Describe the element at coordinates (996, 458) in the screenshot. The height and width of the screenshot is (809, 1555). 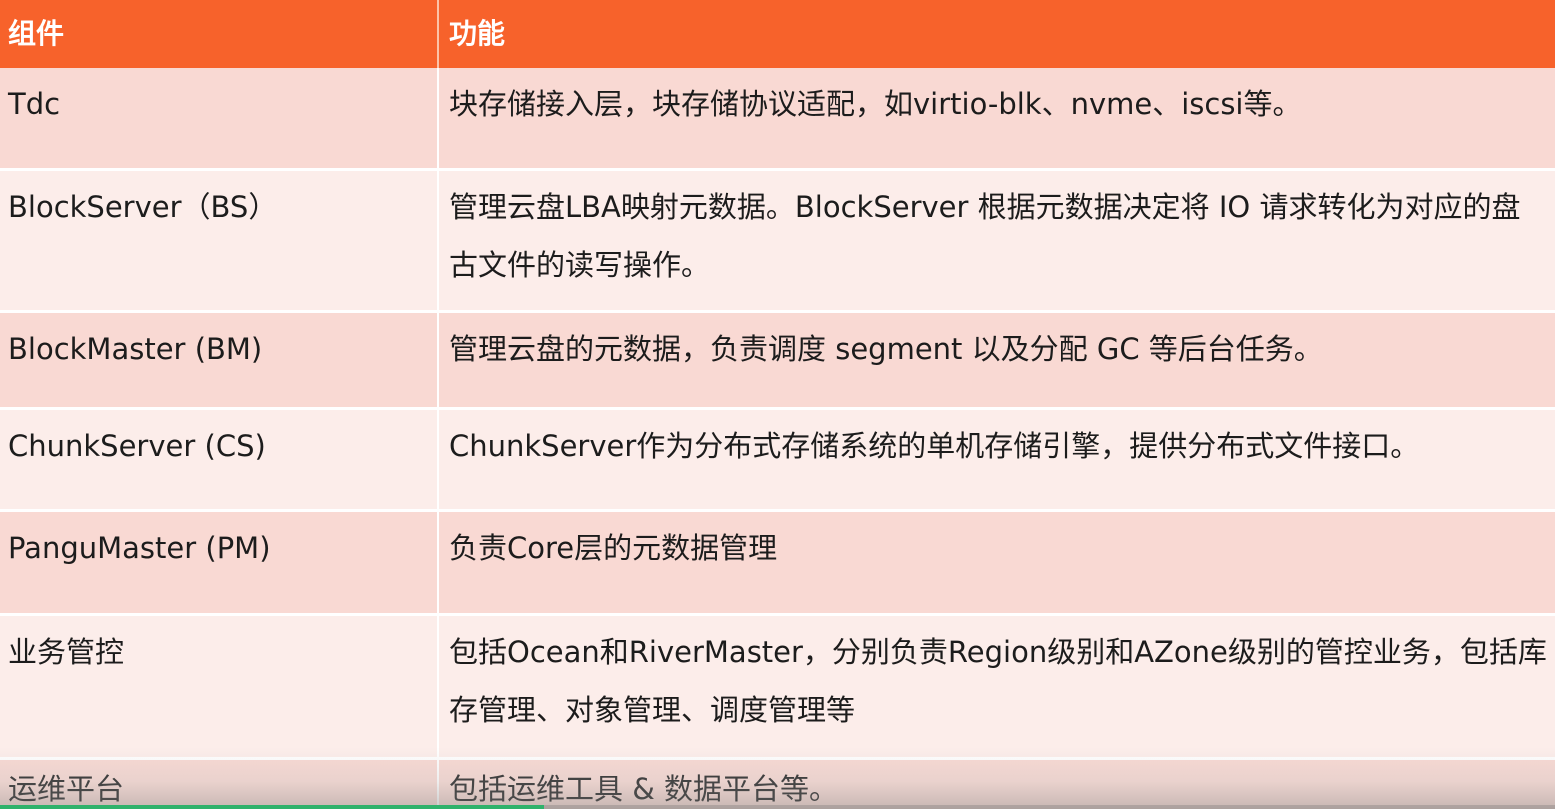
I see `row-chunkserver-function: ChunkServer作为分布式存储系统的单机存储引擎，提供分布式文件接口。` at that location.